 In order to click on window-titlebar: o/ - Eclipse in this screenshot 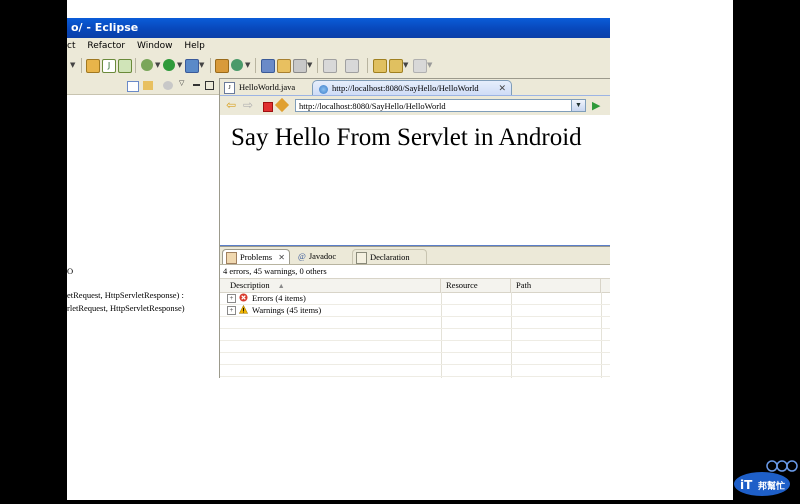, I will do `click(338, 28)`.